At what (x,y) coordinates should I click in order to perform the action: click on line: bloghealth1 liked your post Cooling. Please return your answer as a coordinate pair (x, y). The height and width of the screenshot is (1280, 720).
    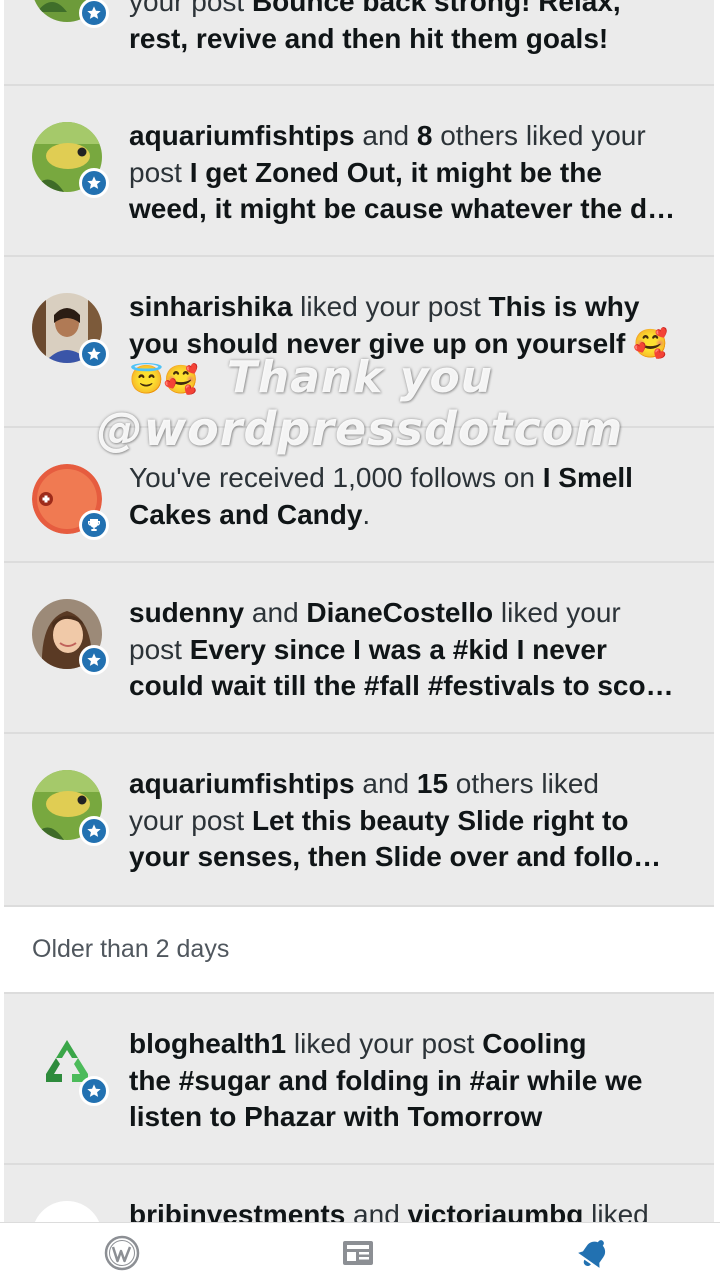
    Looking at the image, I should click on (358, 1043).